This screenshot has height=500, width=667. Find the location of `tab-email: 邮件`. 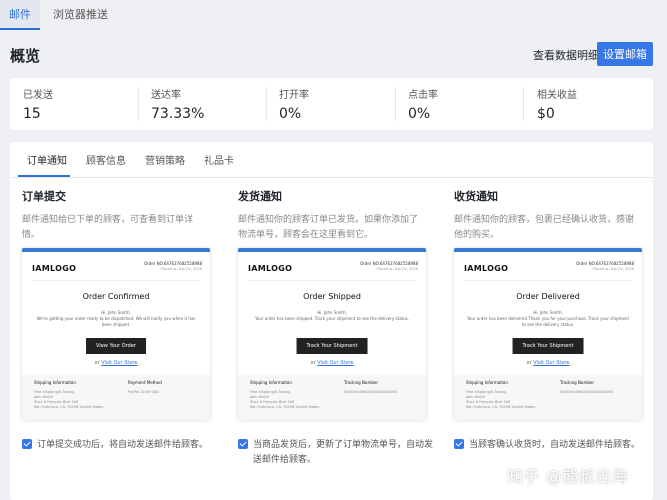

tab-email: 邮件 is located at coordinates (20, 15).